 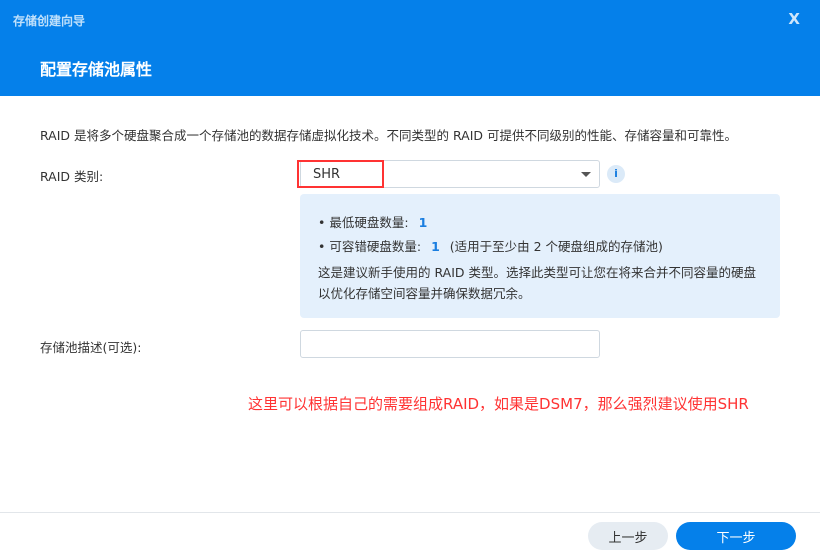 What do you see at coordinates (72, 176) in the screenshot?
I see `raid-type-label: RAID 类别:` at bounding box center [72, 176].